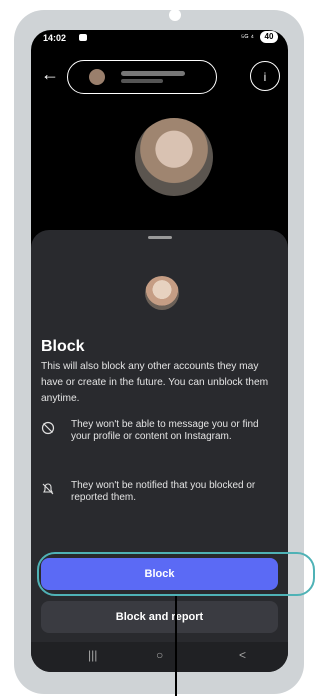 The width and height of the screenshot is (320, 696). I want to click on block-and-report-button: Block and report, so click(159, 617).